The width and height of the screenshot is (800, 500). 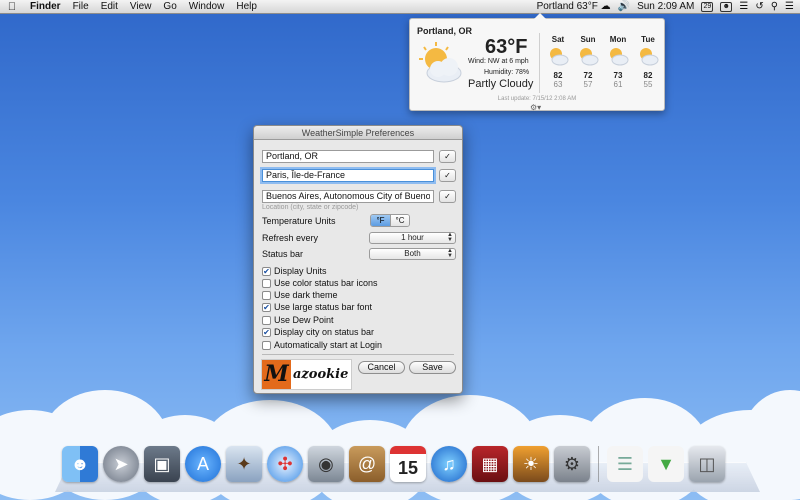 What do you see at coordinates (605, 6) in the screenshot?
I see `cloud-icon: ☁` at bounding box center [605, 6].